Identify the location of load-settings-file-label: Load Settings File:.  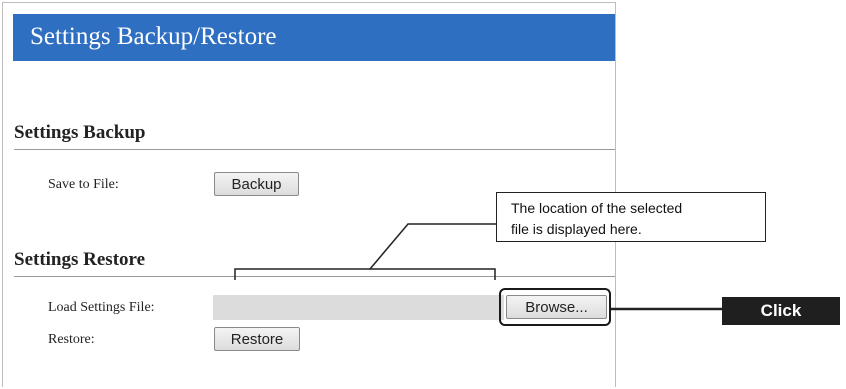
(101, 307).